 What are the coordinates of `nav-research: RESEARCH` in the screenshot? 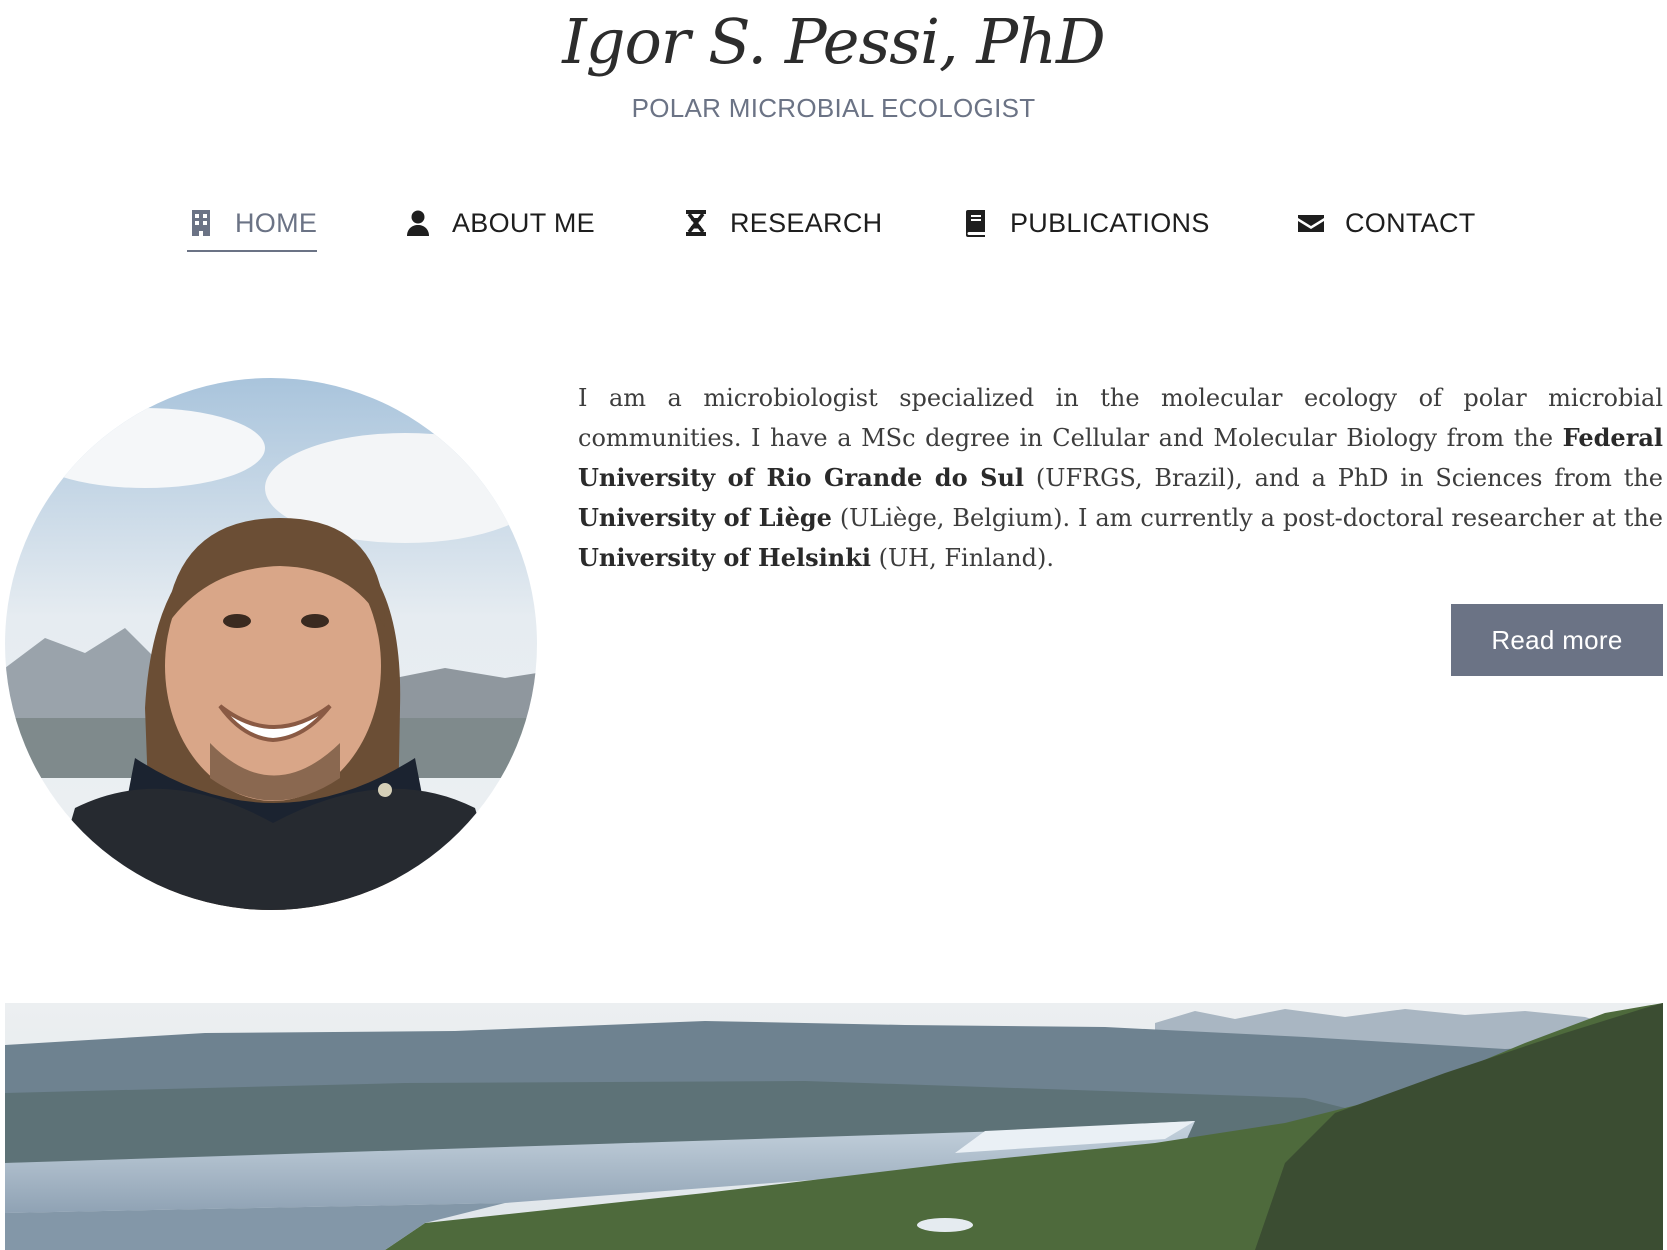 It's located at (782, 223).